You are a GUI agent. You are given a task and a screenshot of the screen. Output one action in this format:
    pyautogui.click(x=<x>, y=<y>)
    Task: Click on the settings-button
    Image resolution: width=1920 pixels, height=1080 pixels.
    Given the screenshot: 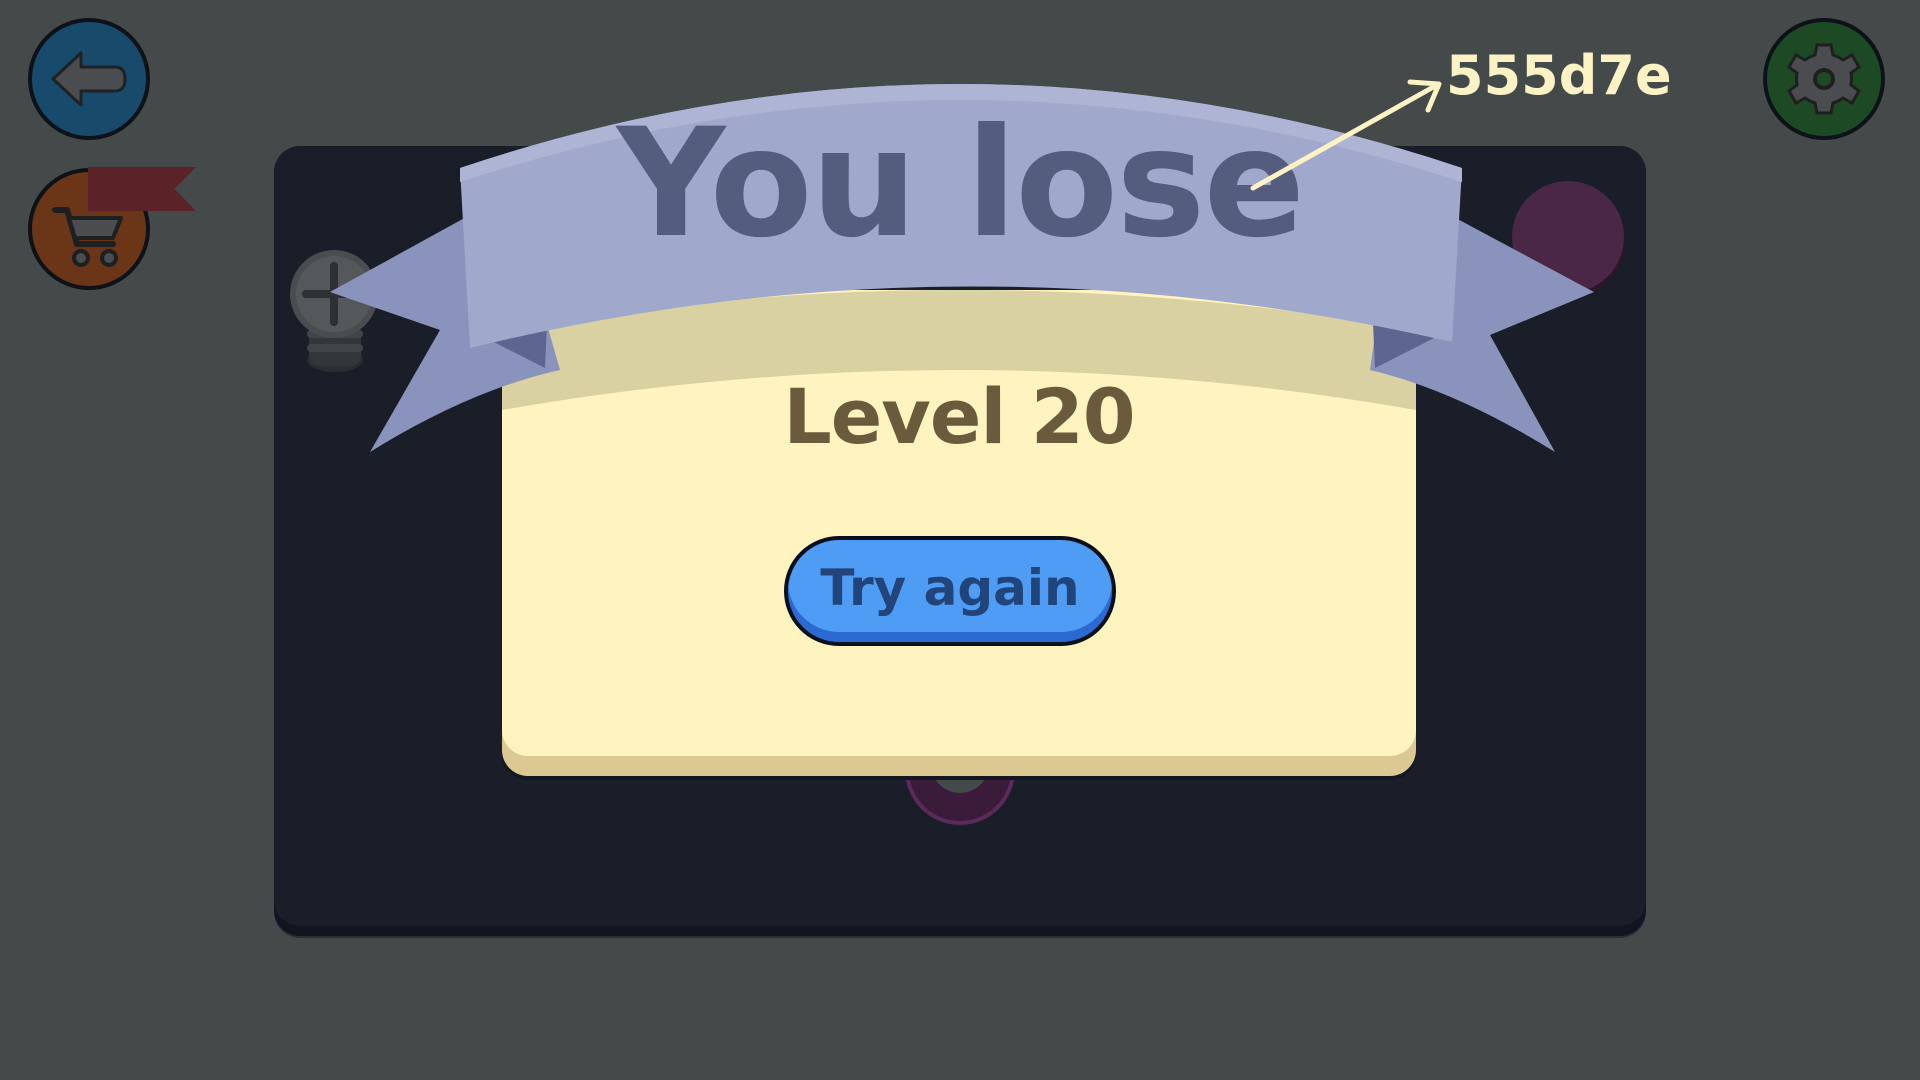 What is the action you would take?
    pyautogui.click(x=1824, y=79)
    